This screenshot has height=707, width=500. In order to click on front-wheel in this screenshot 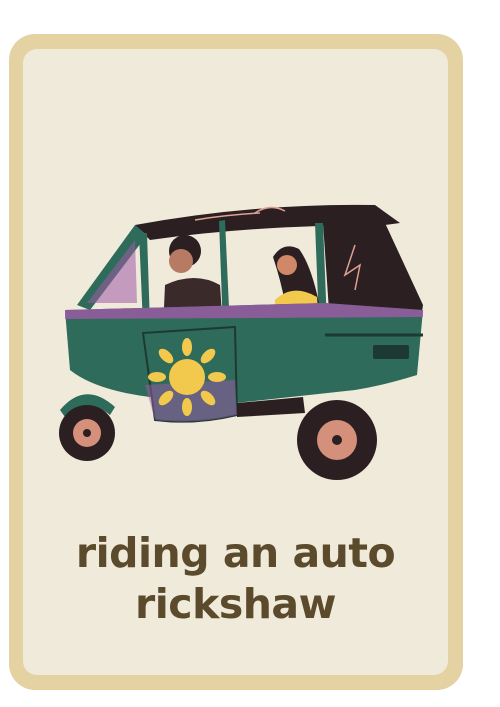, I will do `click(87, 433)`.